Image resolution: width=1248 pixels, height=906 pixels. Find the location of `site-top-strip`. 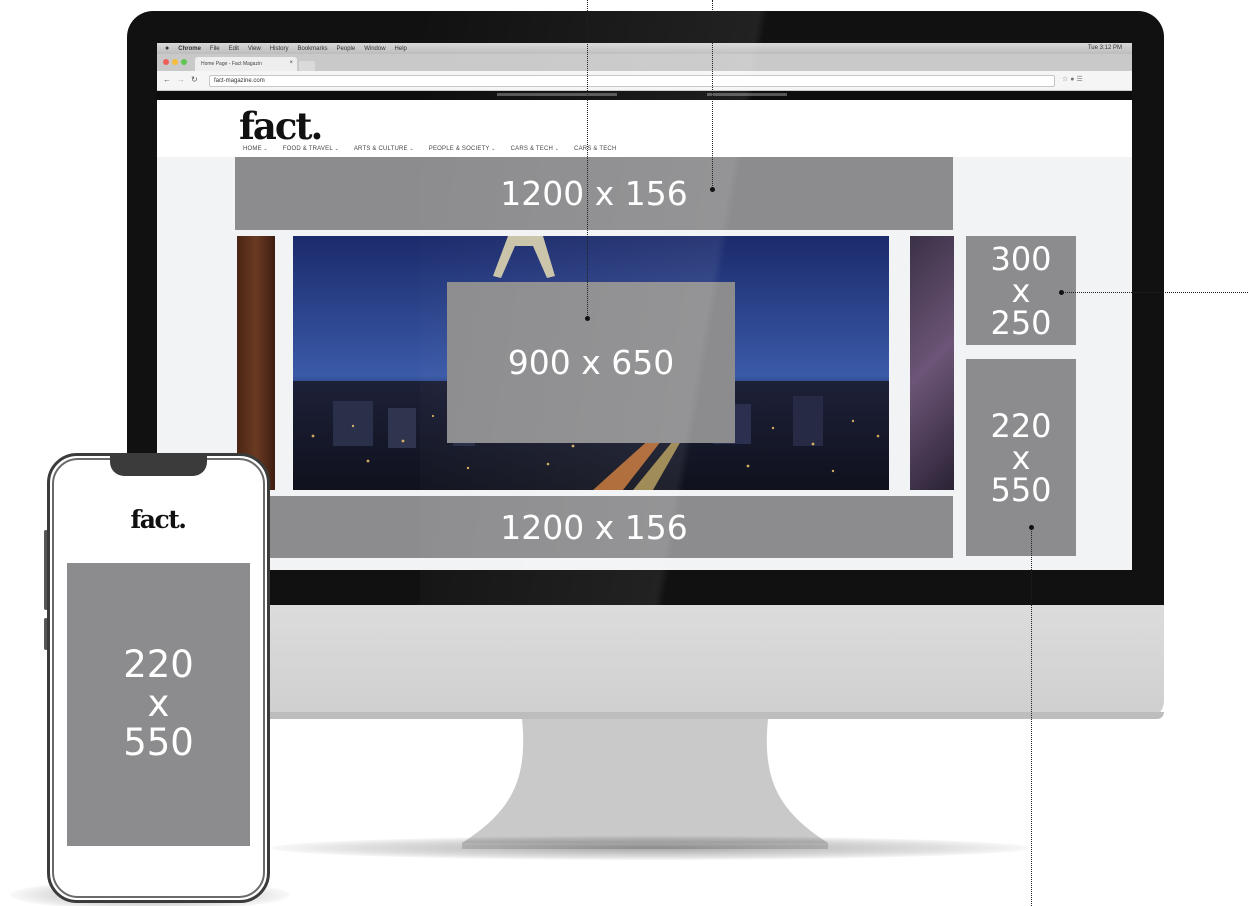

site-top-strip is located at coordinates (644, 95).